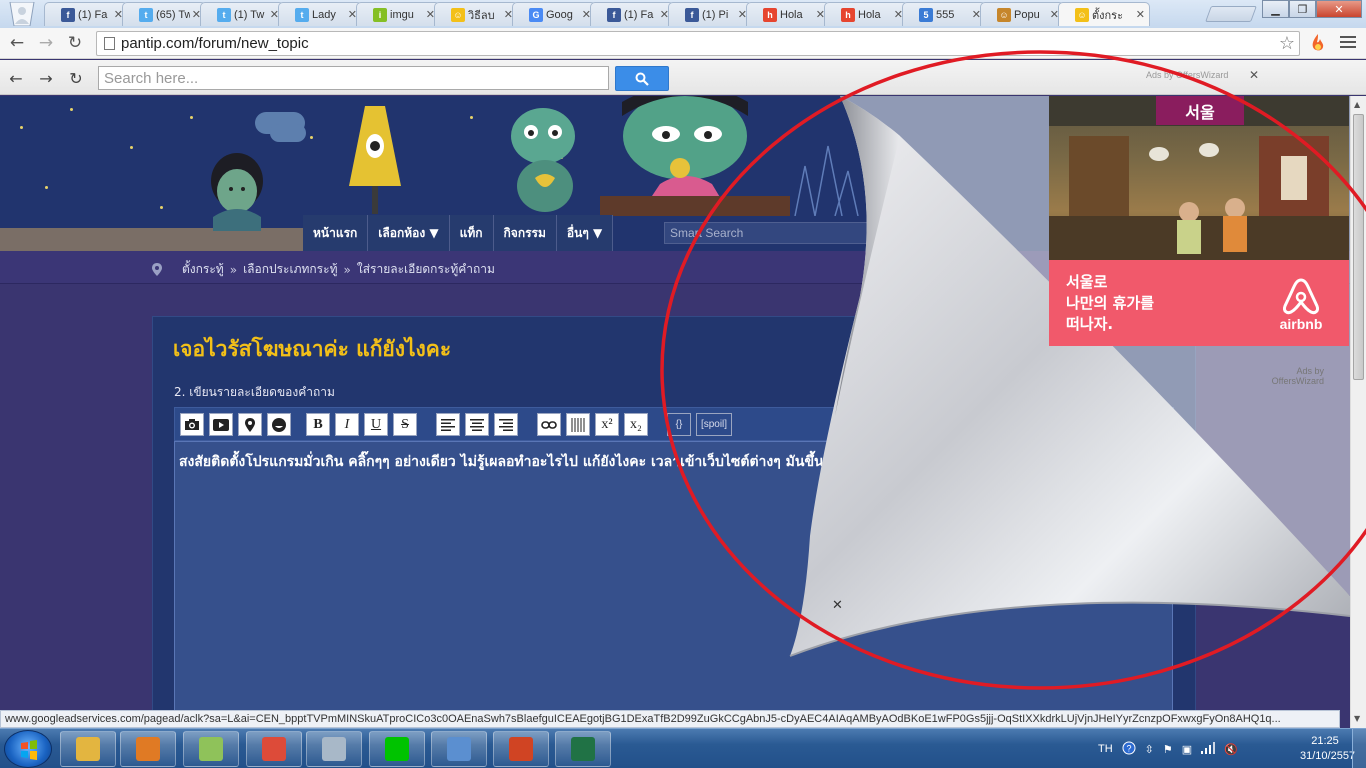 Image resolution: width=1366 pixels, height=768 pixels. What do you see at coordinates (1208, 749) in the screenshot?
I see `network-signal-icon` at bounding box center [1208, 749].